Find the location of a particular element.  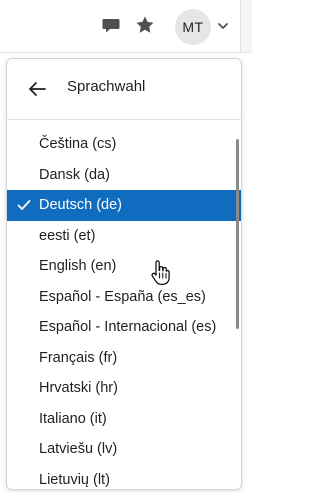

language-label: eesti (et) is located at coordinates (67, 235).